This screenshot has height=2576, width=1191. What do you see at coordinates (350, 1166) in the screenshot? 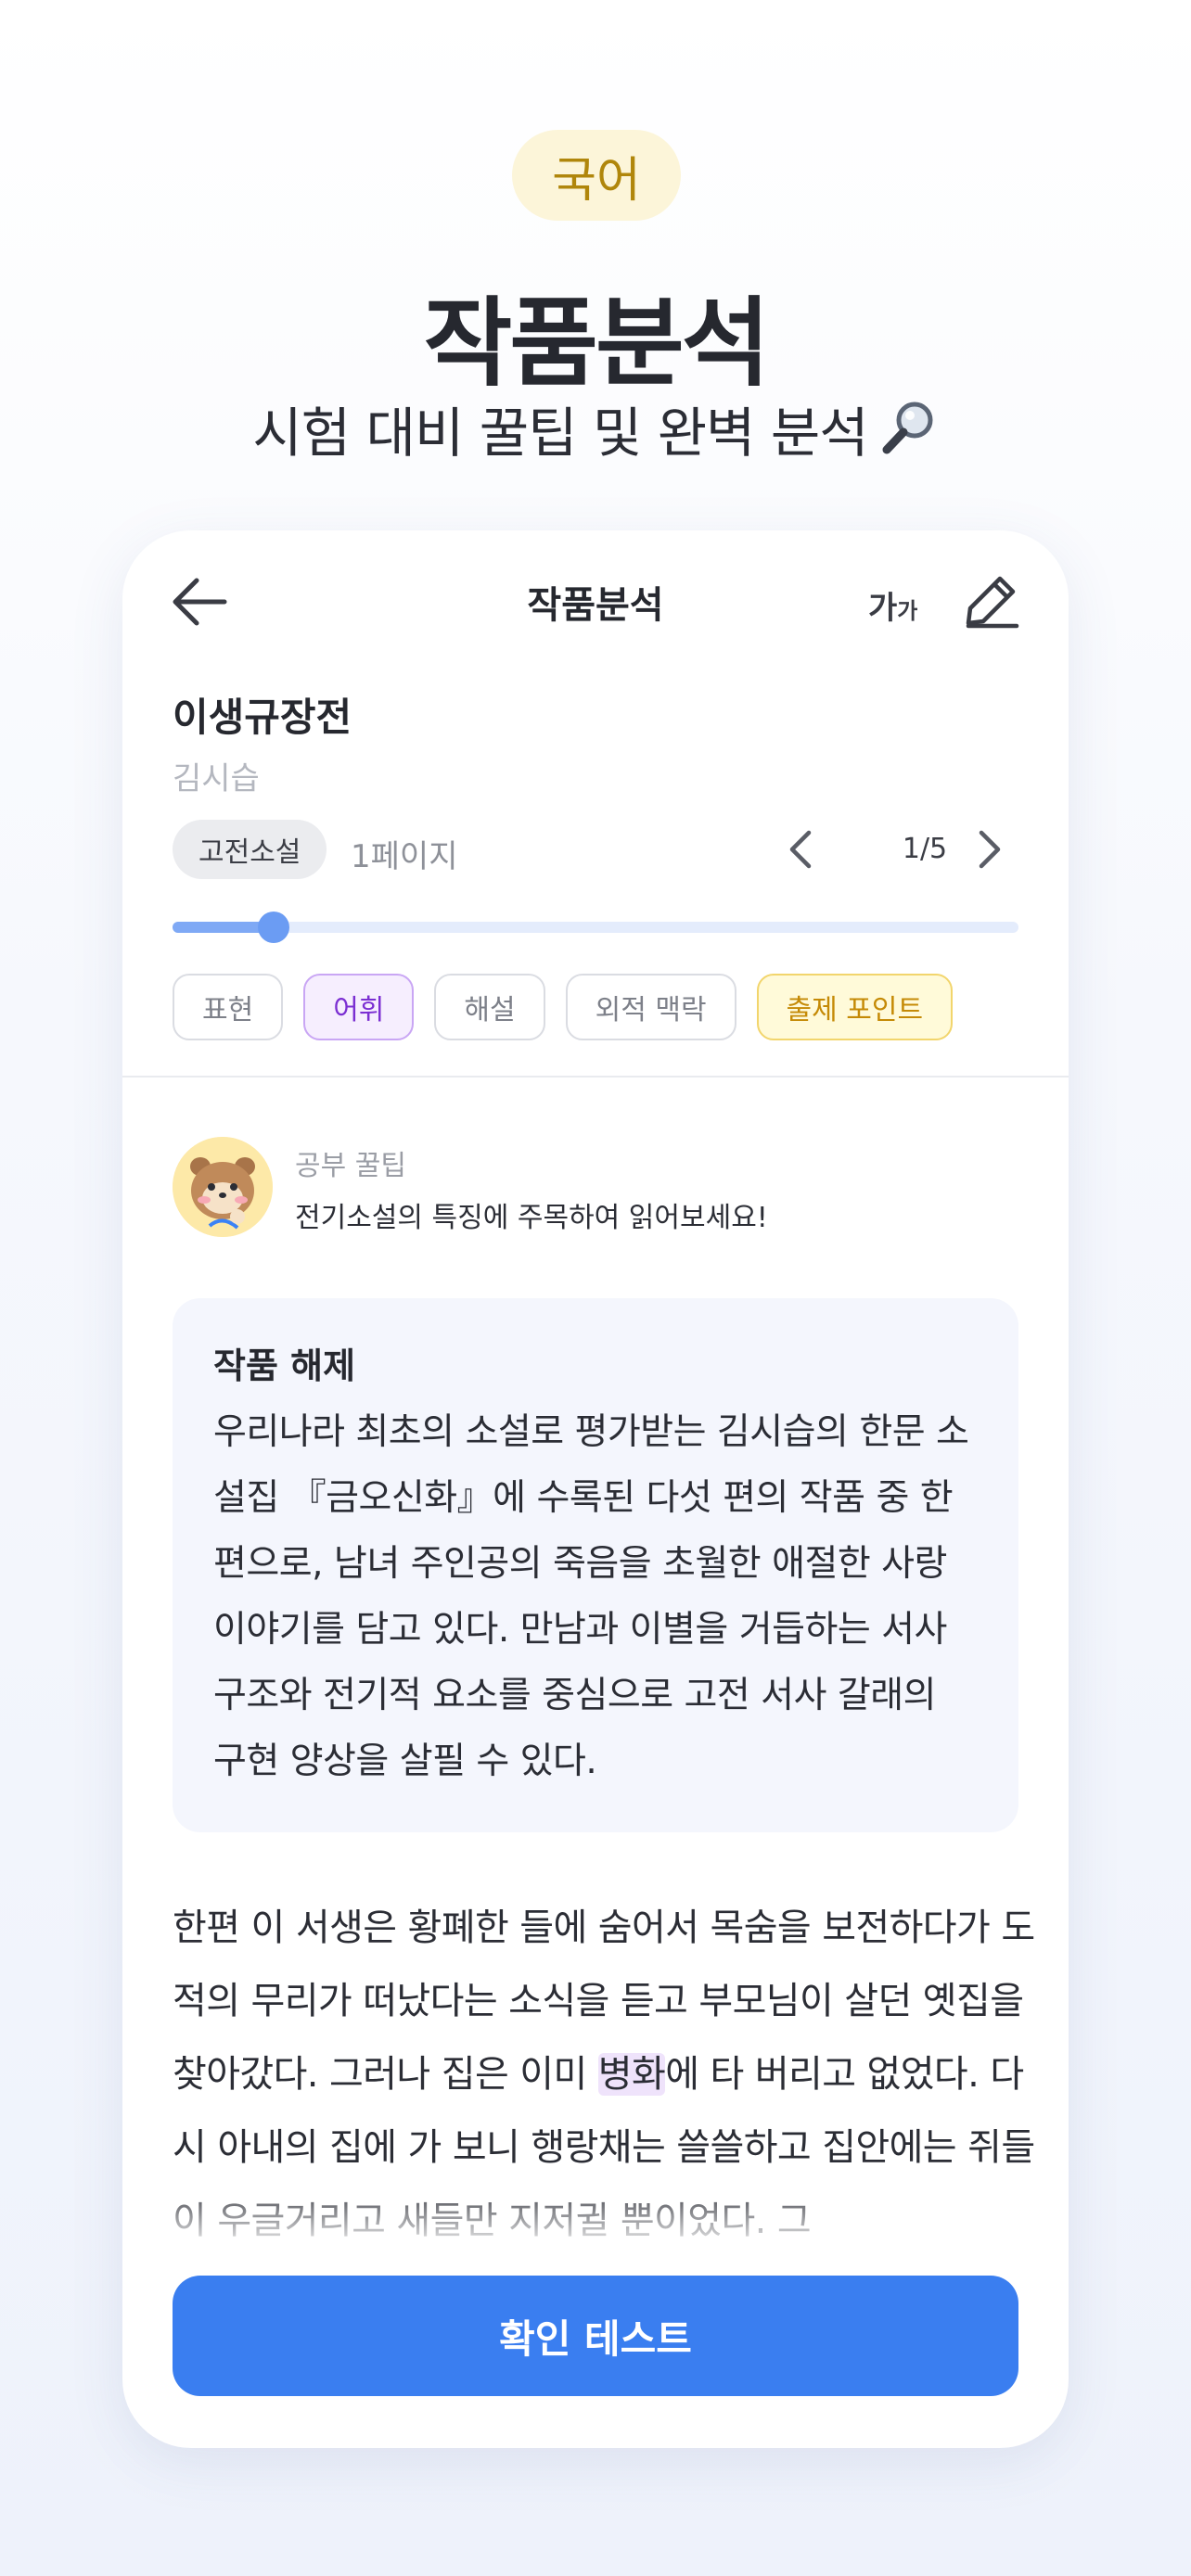
I see `tip-label: 공부 꿀팁` at bounding box center [350, 1166].